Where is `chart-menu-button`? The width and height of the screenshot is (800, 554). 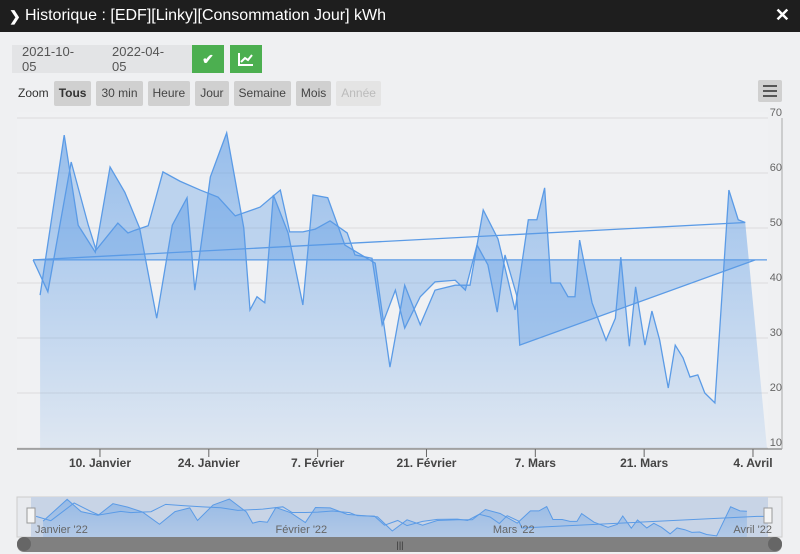 chart-menu-button is located at coordinates (770, 91).